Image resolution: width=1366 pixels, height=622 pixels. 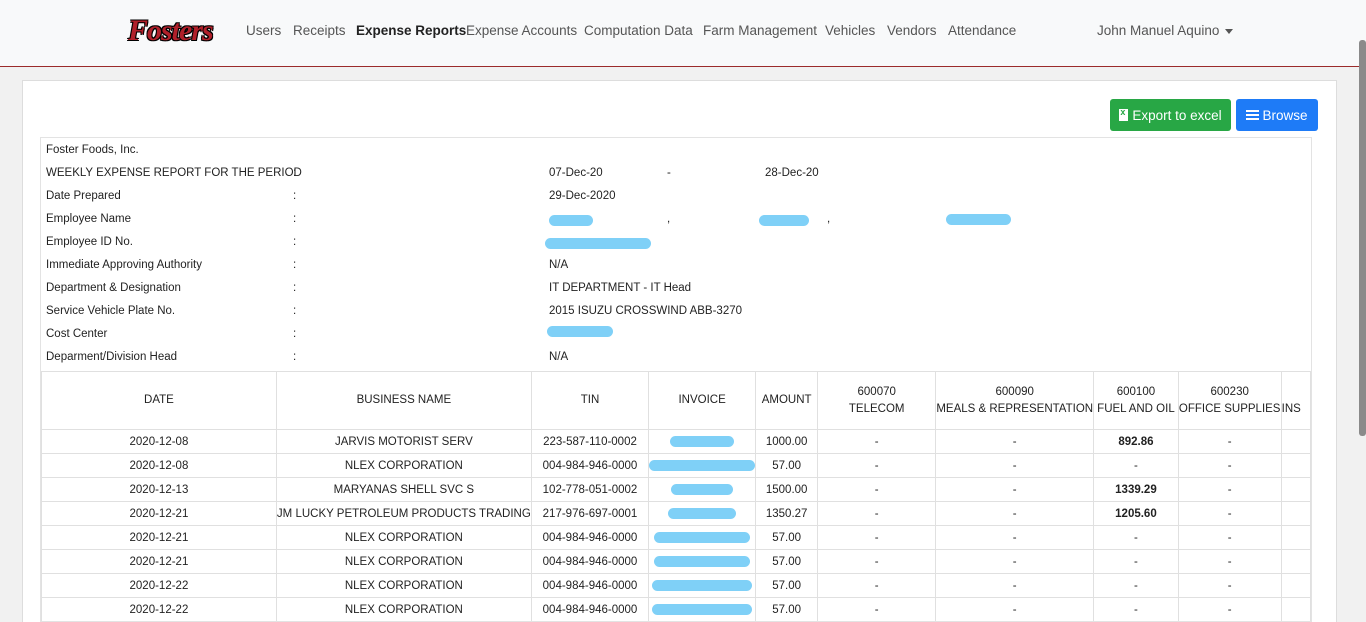 I want to click on nav-vendors: Vendors, so click(x=912, y=30).